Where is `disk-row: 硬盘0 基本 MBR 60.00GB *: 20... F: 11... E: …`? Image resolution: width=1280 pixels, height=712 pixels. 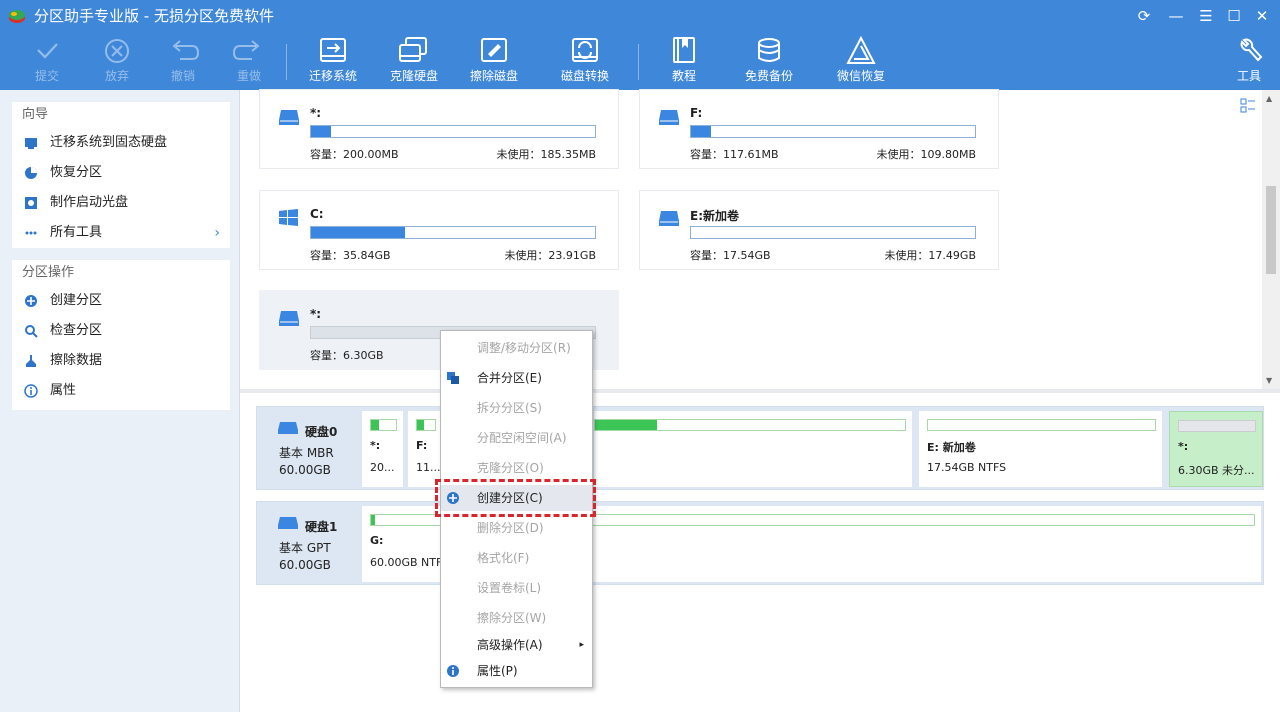
disk-row: 硬盘0 基本 MBR 60.00GB *: 20... F: 11... E: … is located at coordinates (760, 448).